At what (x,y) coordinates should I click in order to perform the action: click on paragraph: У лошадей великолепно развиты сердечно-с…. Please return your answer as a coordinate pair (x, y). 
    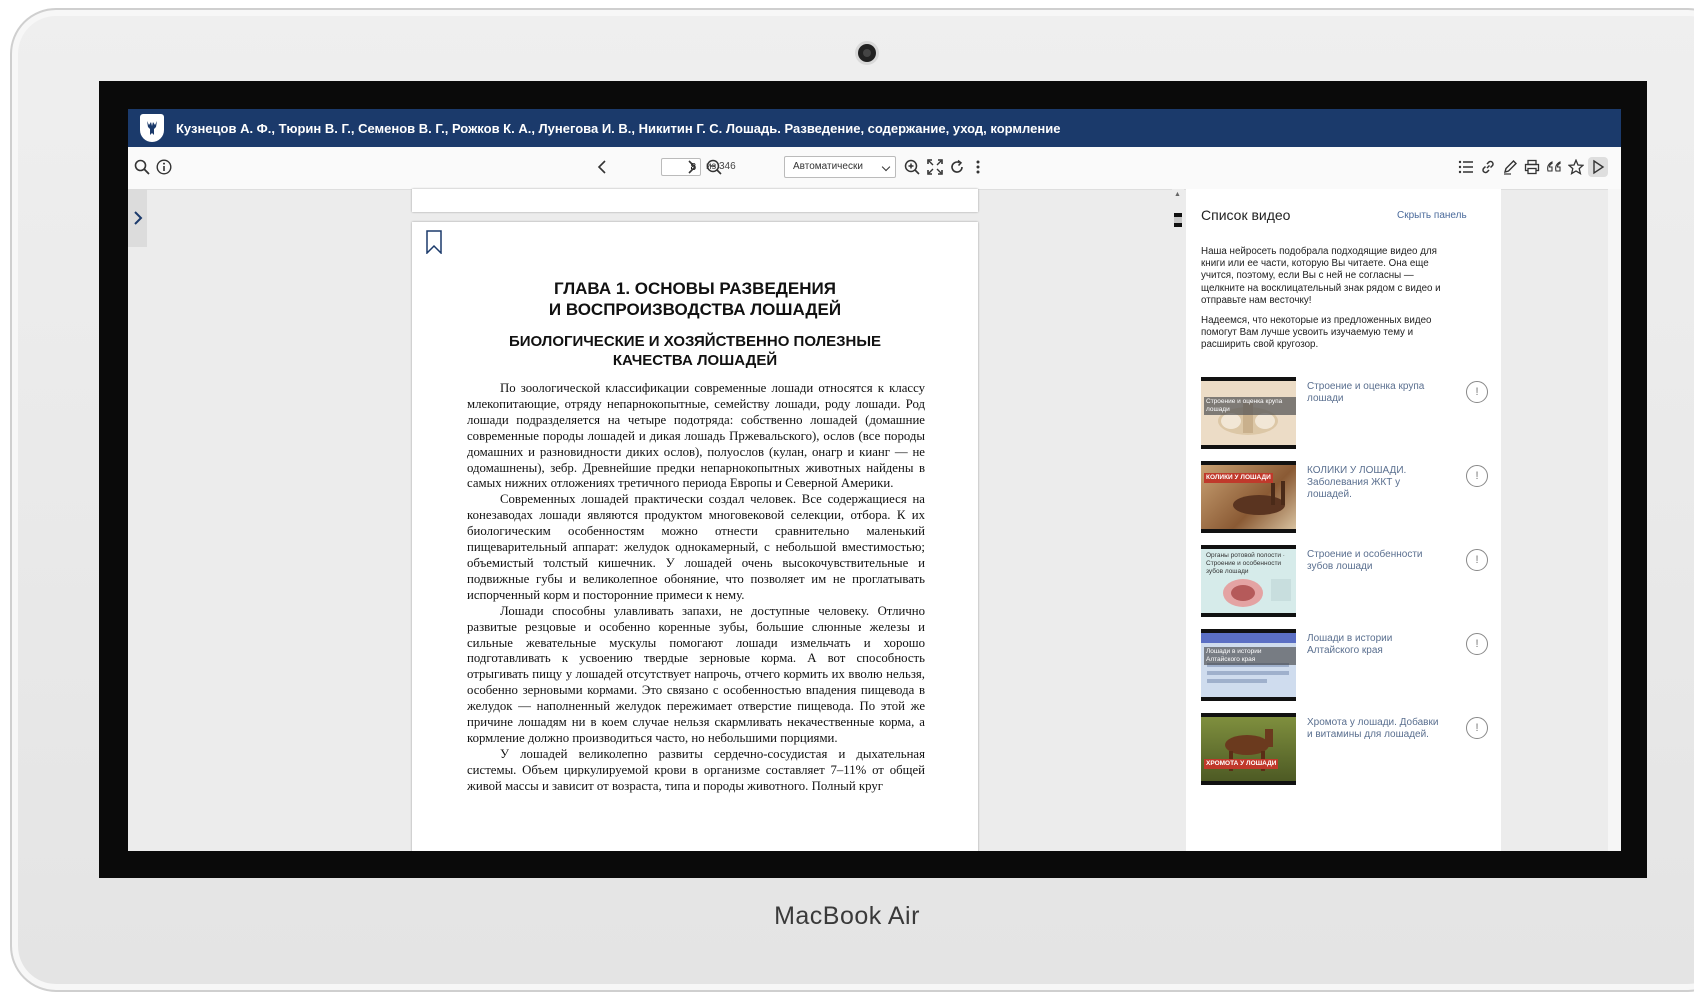
    Looking at the image, I should click on (696, 769).